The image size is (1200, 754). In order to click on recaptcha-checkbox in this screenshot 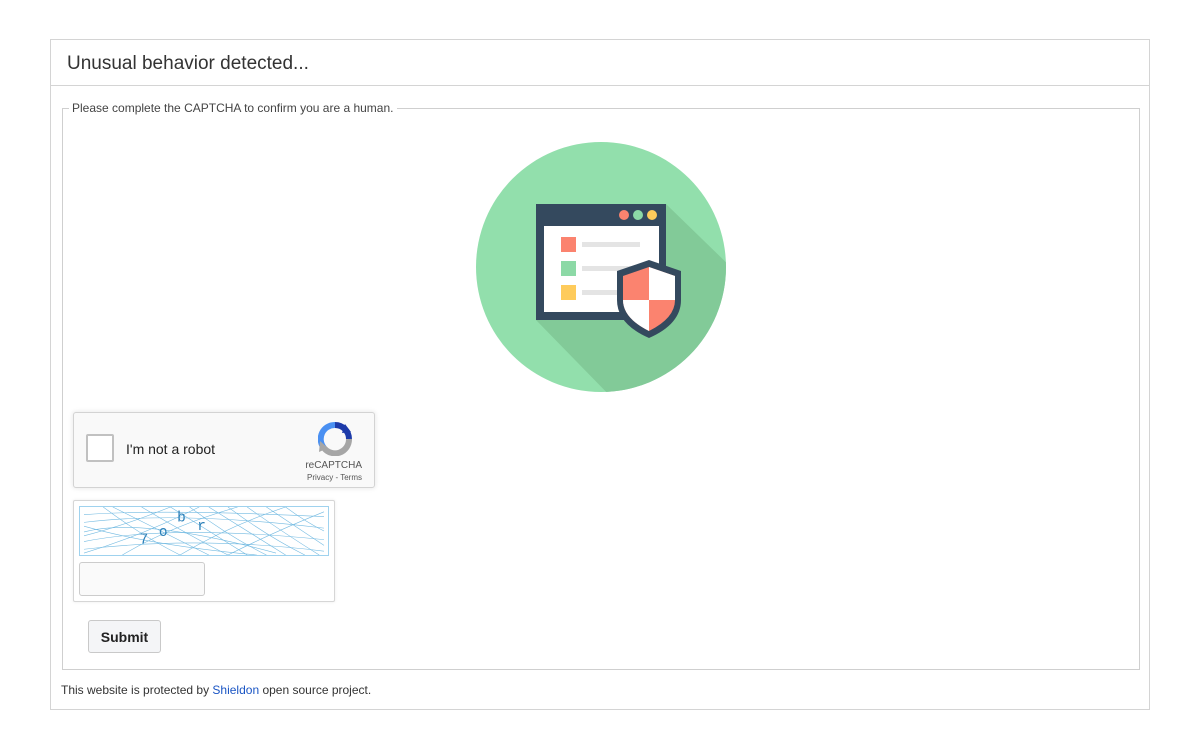, I will do `click(100, 448)`.